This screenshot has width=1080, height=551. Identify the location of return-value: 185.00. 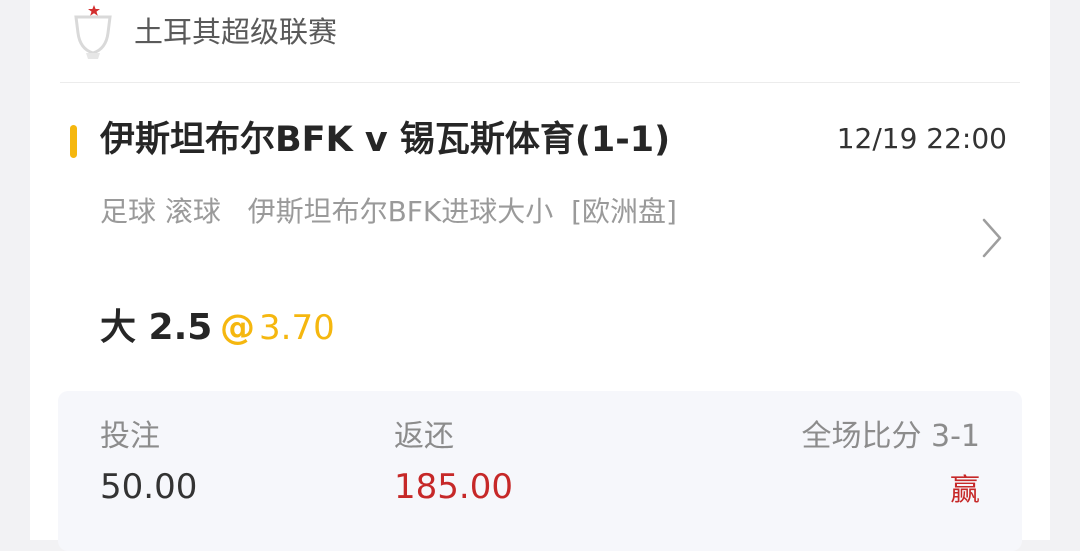
(453, 487).